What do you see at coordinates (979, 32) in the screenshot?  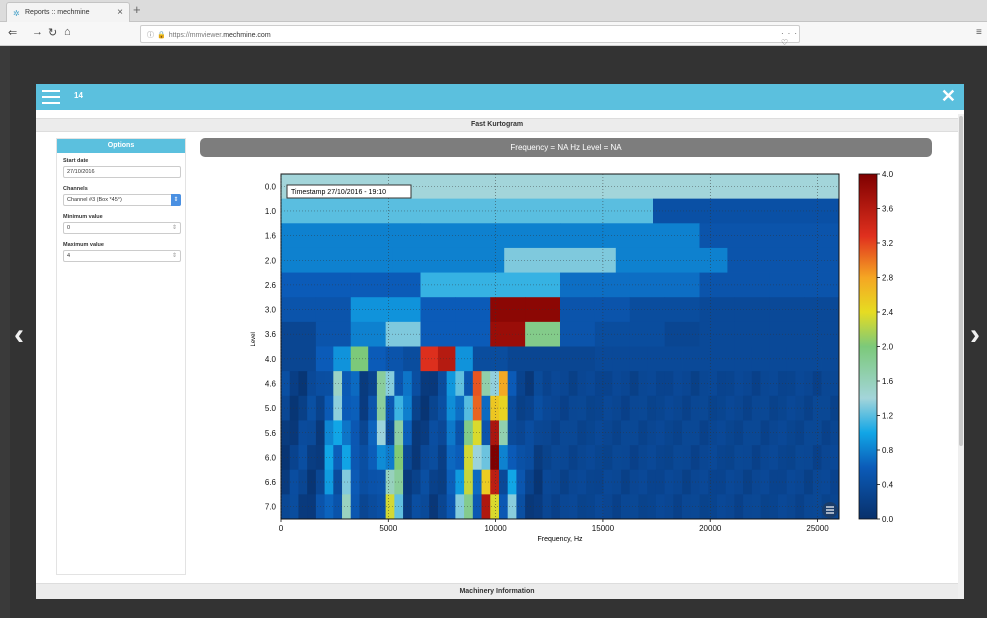 I see `browser-menu-icon: ≡` at bounding box center [979, 32].